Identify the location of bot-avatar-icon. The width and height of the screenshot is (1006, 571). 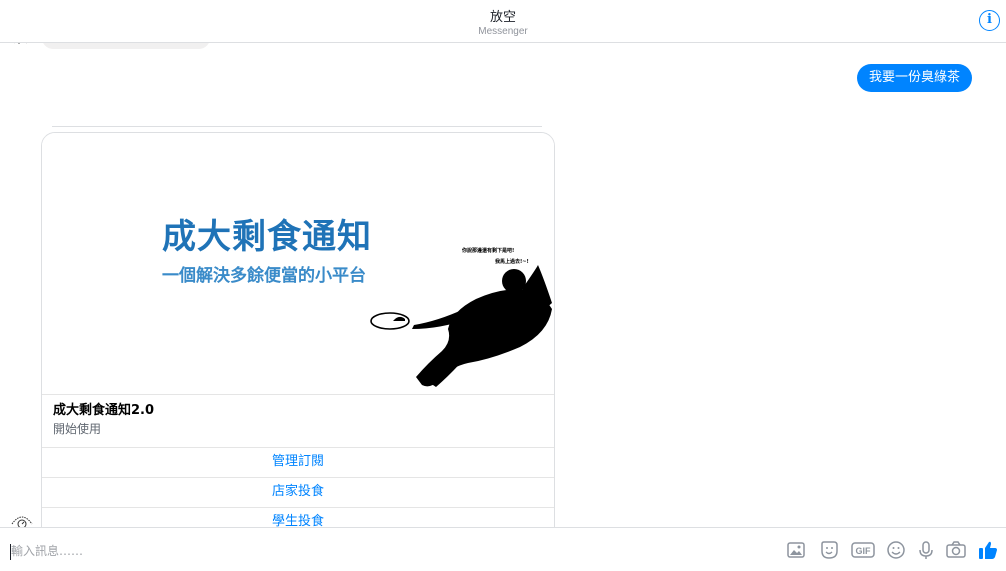
(22, 521).